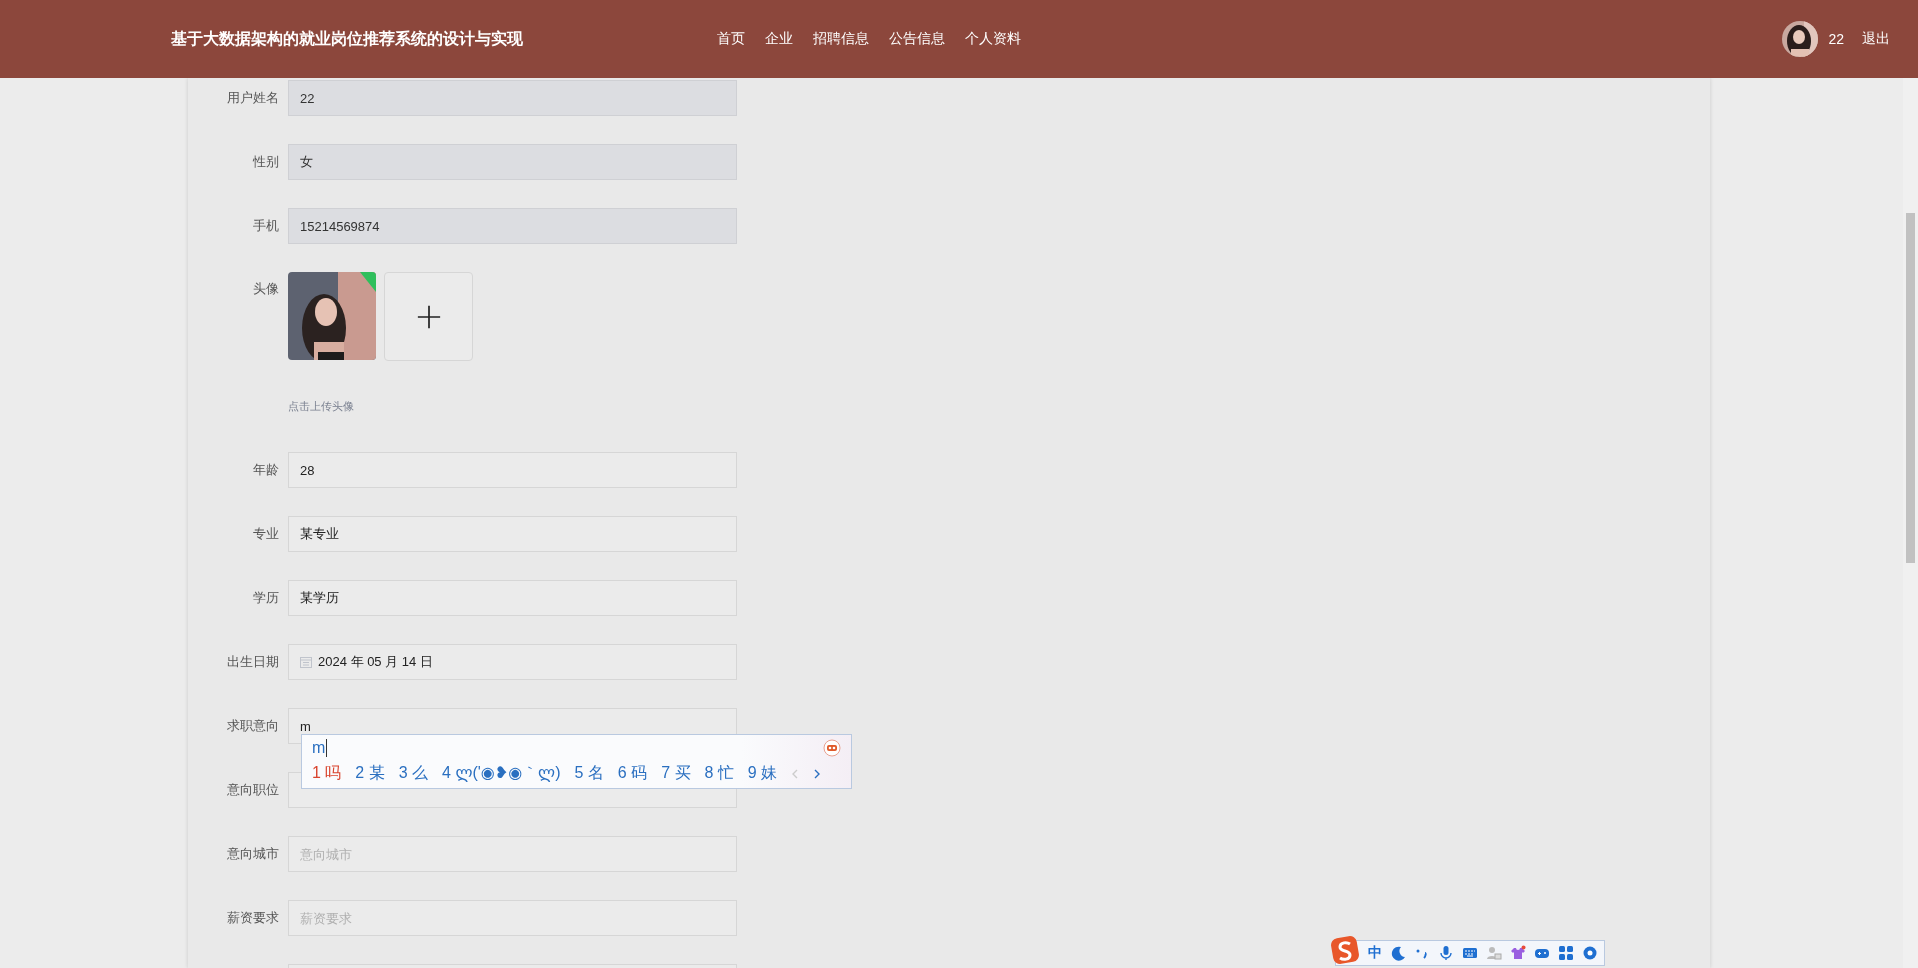 The height and width of the screenshot is (968, 1918). I want to click on field-label: 性别, so click(266, 162).